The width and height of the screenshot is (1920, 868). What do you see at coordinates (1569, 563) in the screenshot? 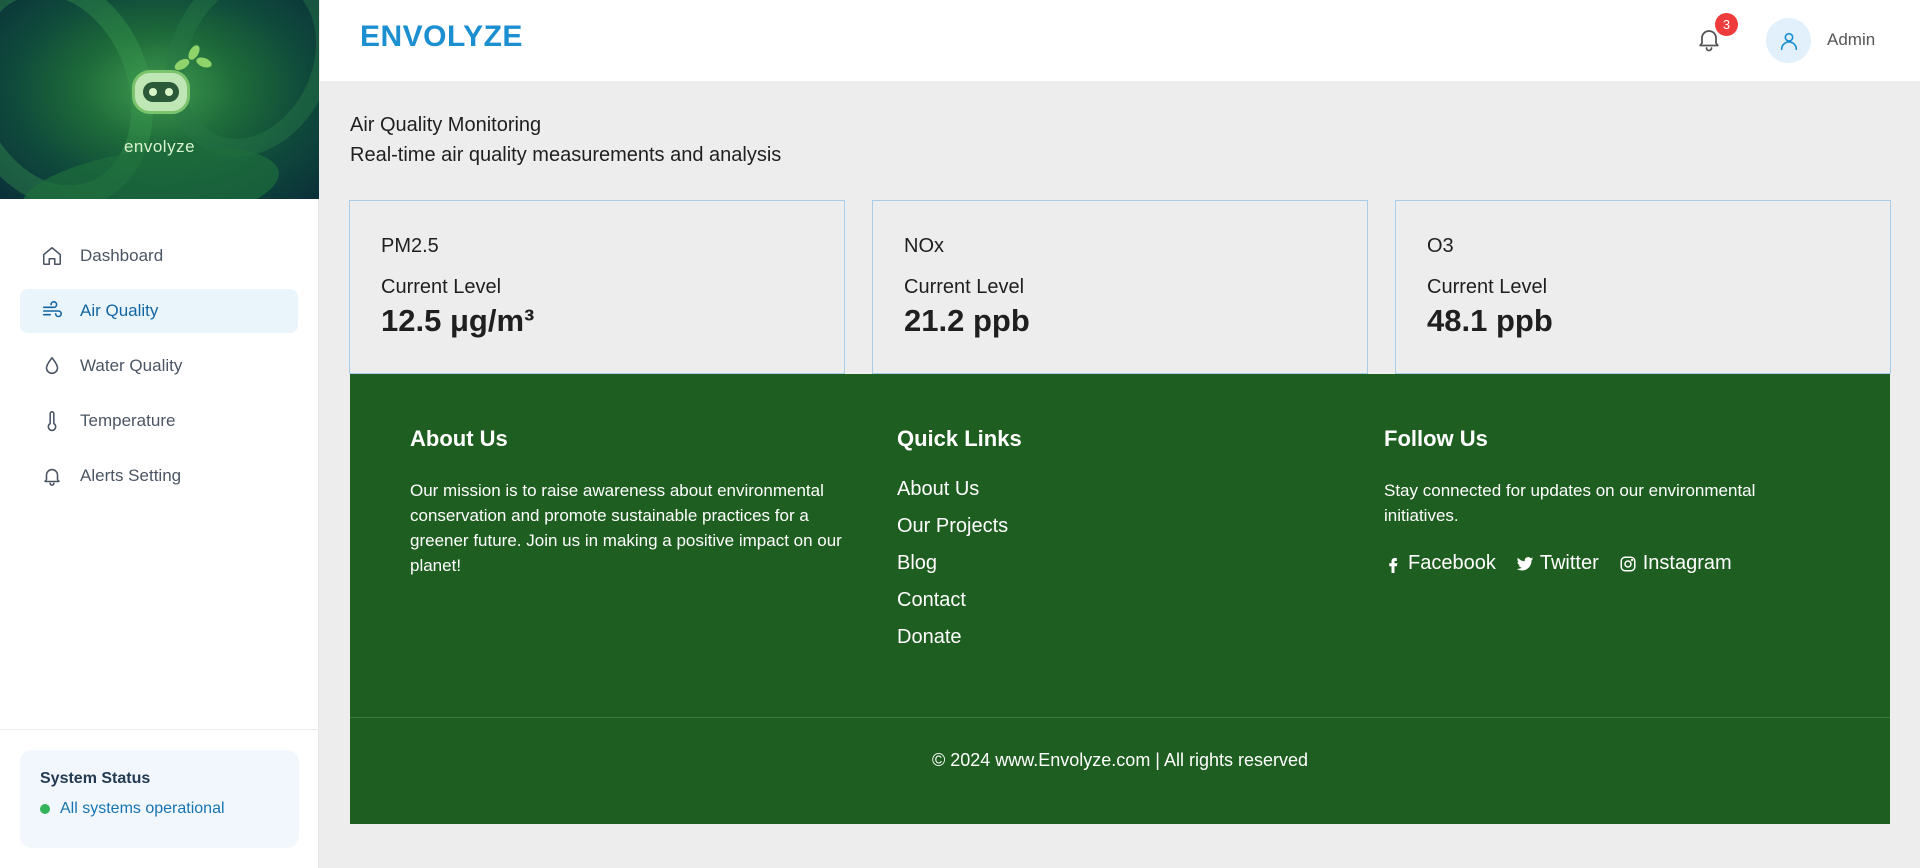
I see `social-label: Twitter` at bounding box center [1569, 563].